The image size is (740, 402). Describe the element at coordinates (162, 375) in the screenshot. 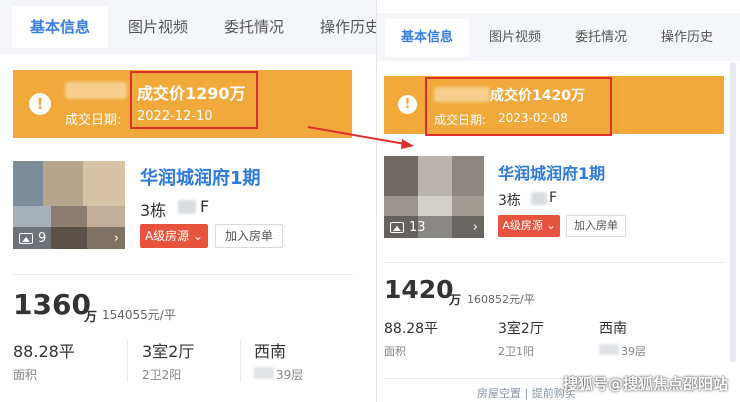

I see `bath-balcony-label: 2卫2阳` at that location.